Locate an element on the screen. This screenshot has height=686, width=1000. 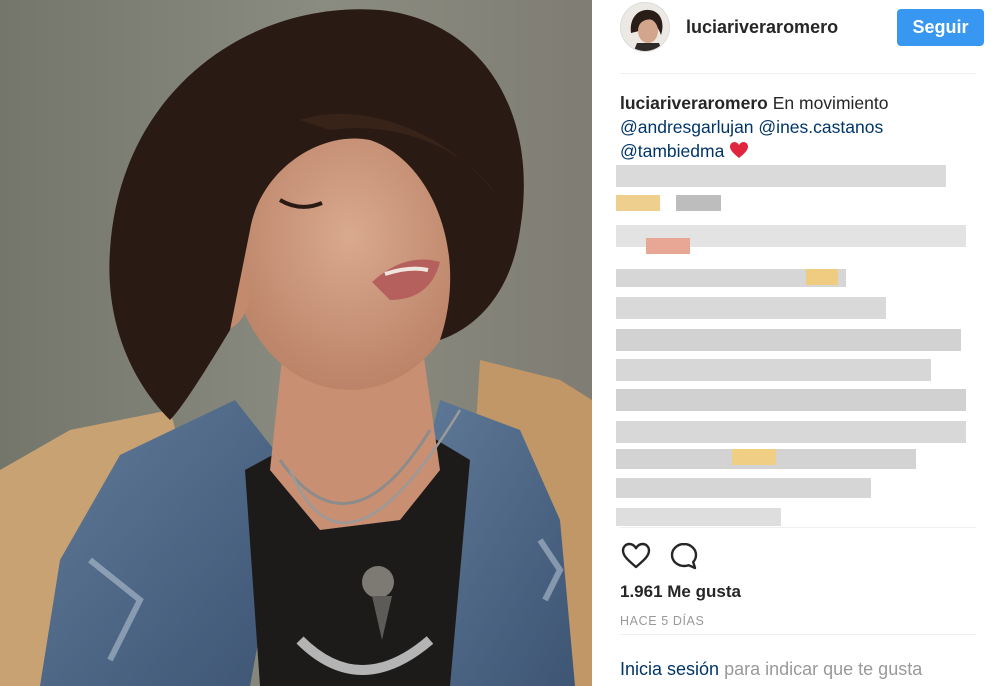
header-username: luciariveraromero is located at coordinates (762, 27).